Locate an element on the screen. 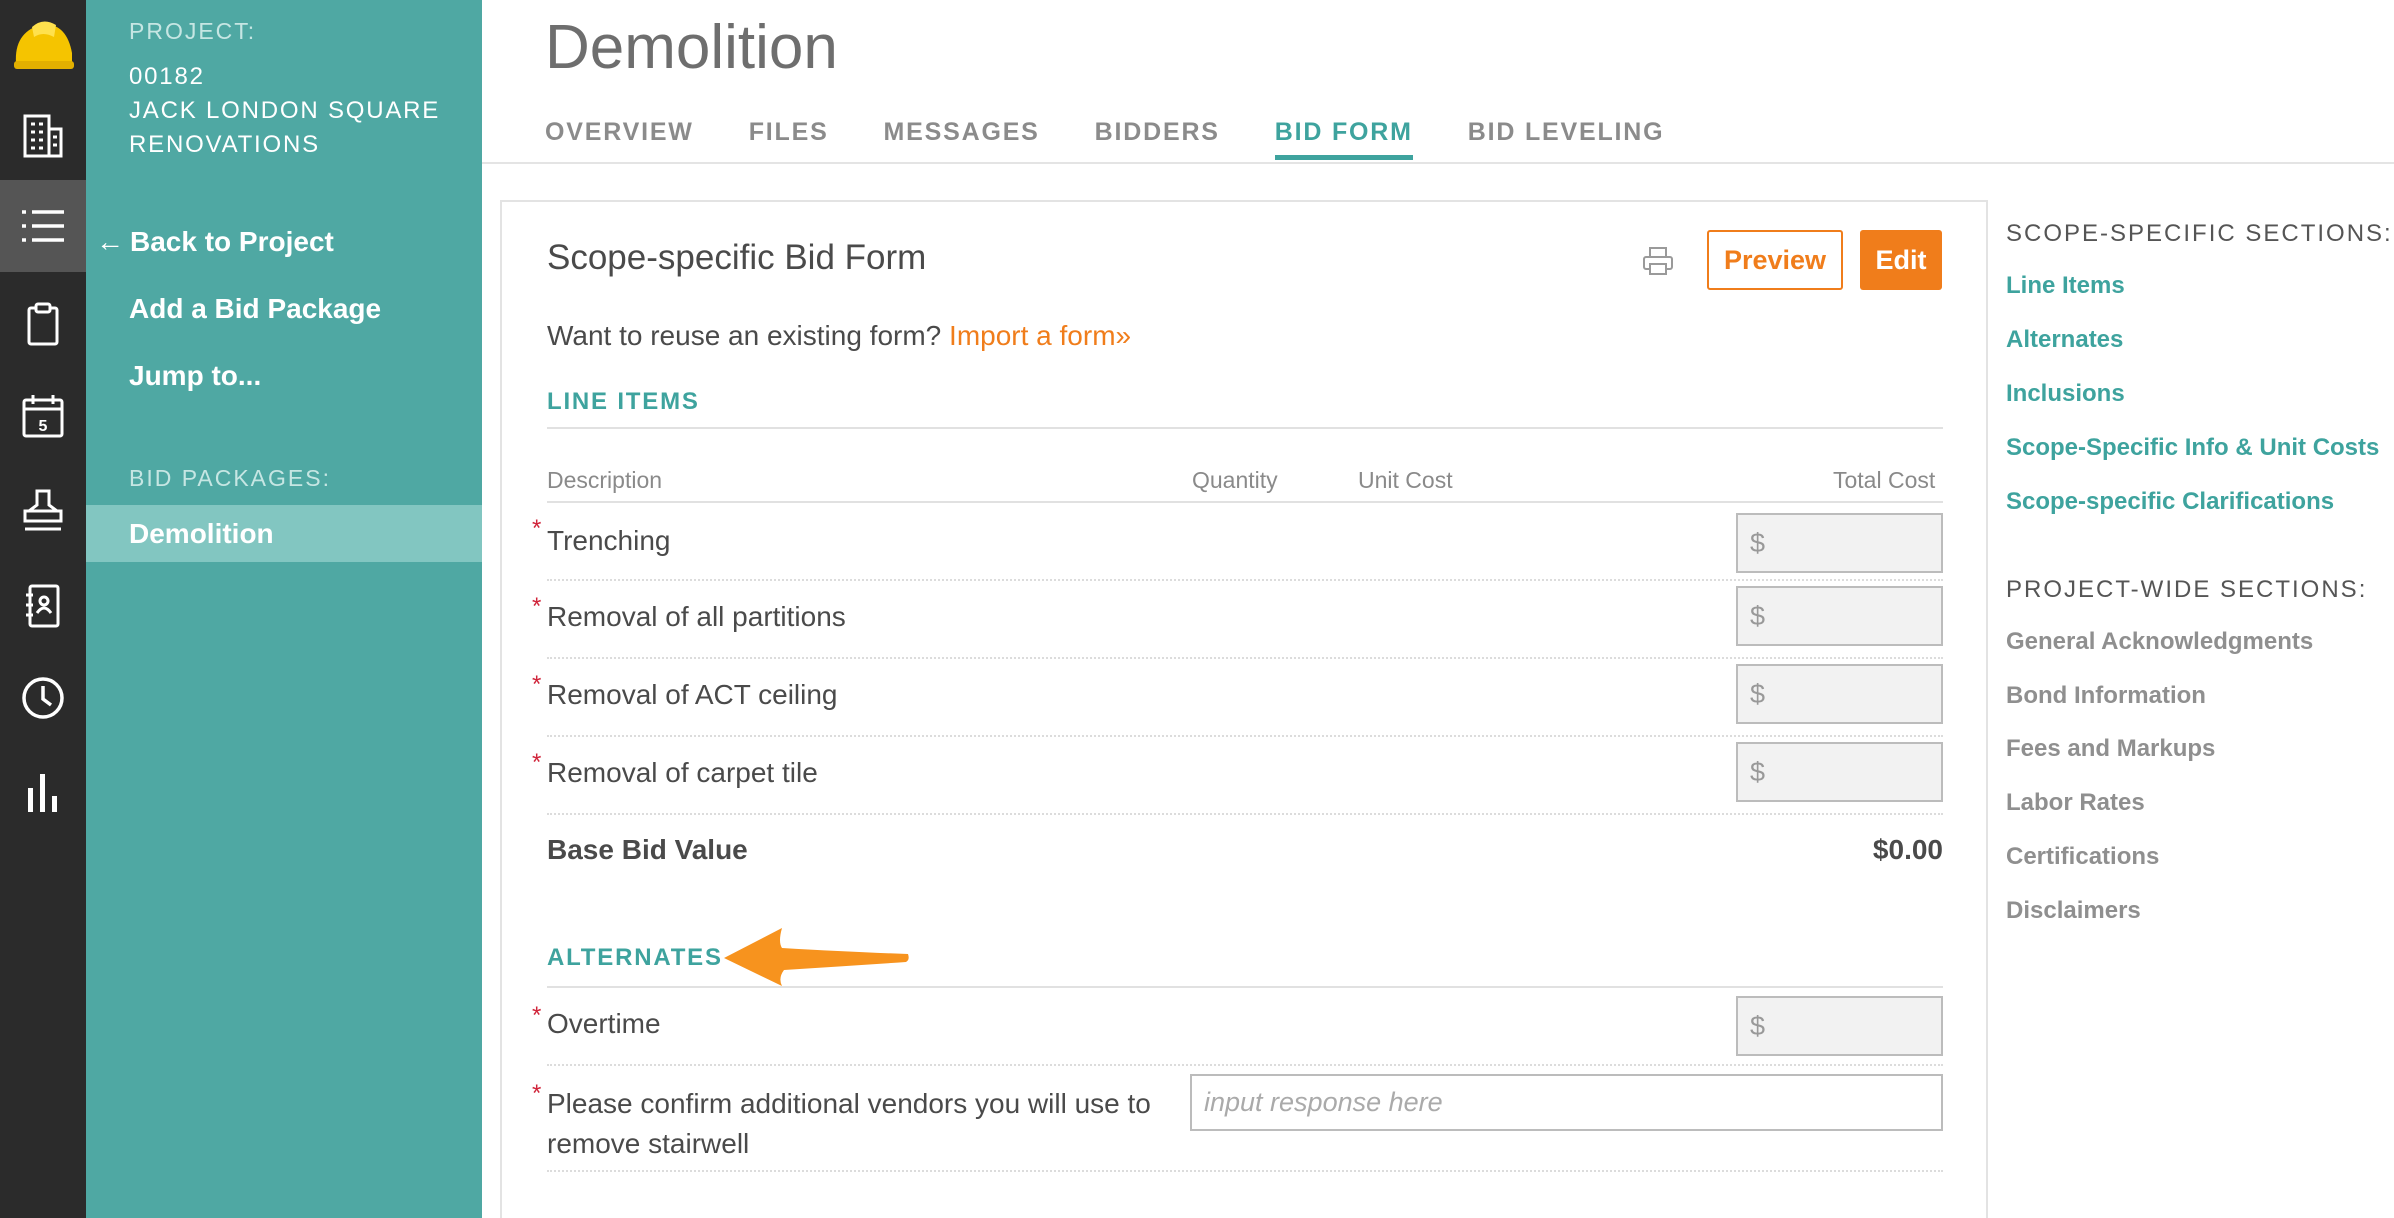 This screenshot has height=1218, width=2394. col-total-cost: Total Cost is located at coordinates (1884, 480).